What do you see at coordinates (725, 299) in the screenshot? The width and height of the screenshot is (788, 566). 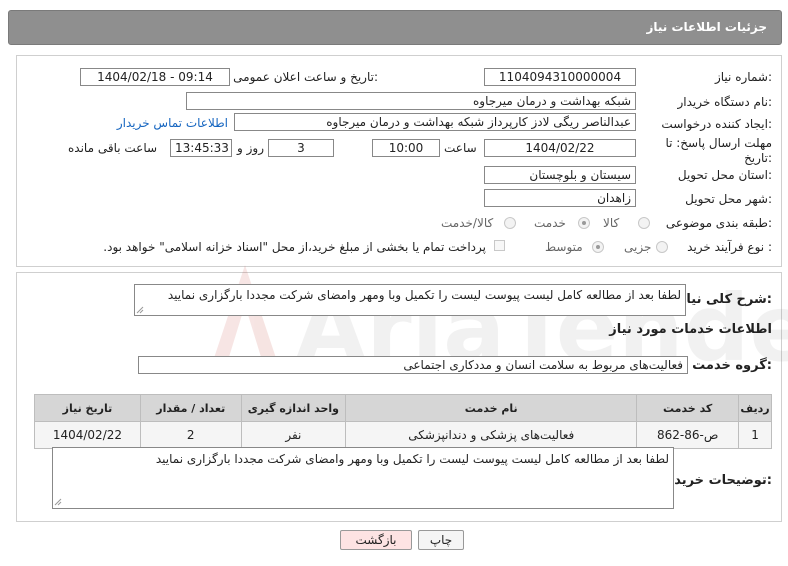 I see `summary-label: شرح کلی نیاز:` at bounding box center [725, 299].